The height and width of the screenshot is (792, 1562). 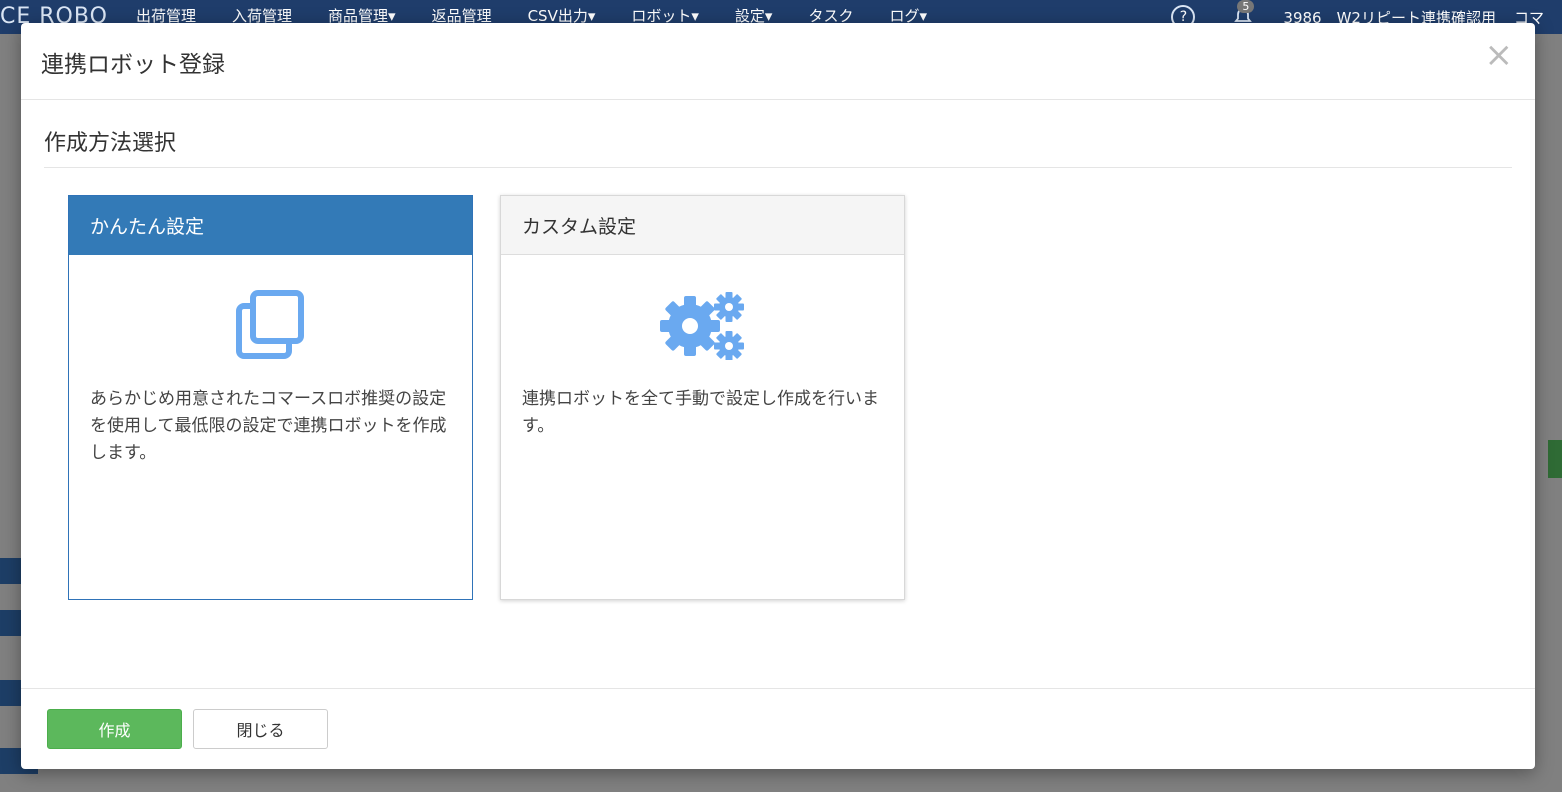 I want to click on copy-icon, so click(x=270, y=325).